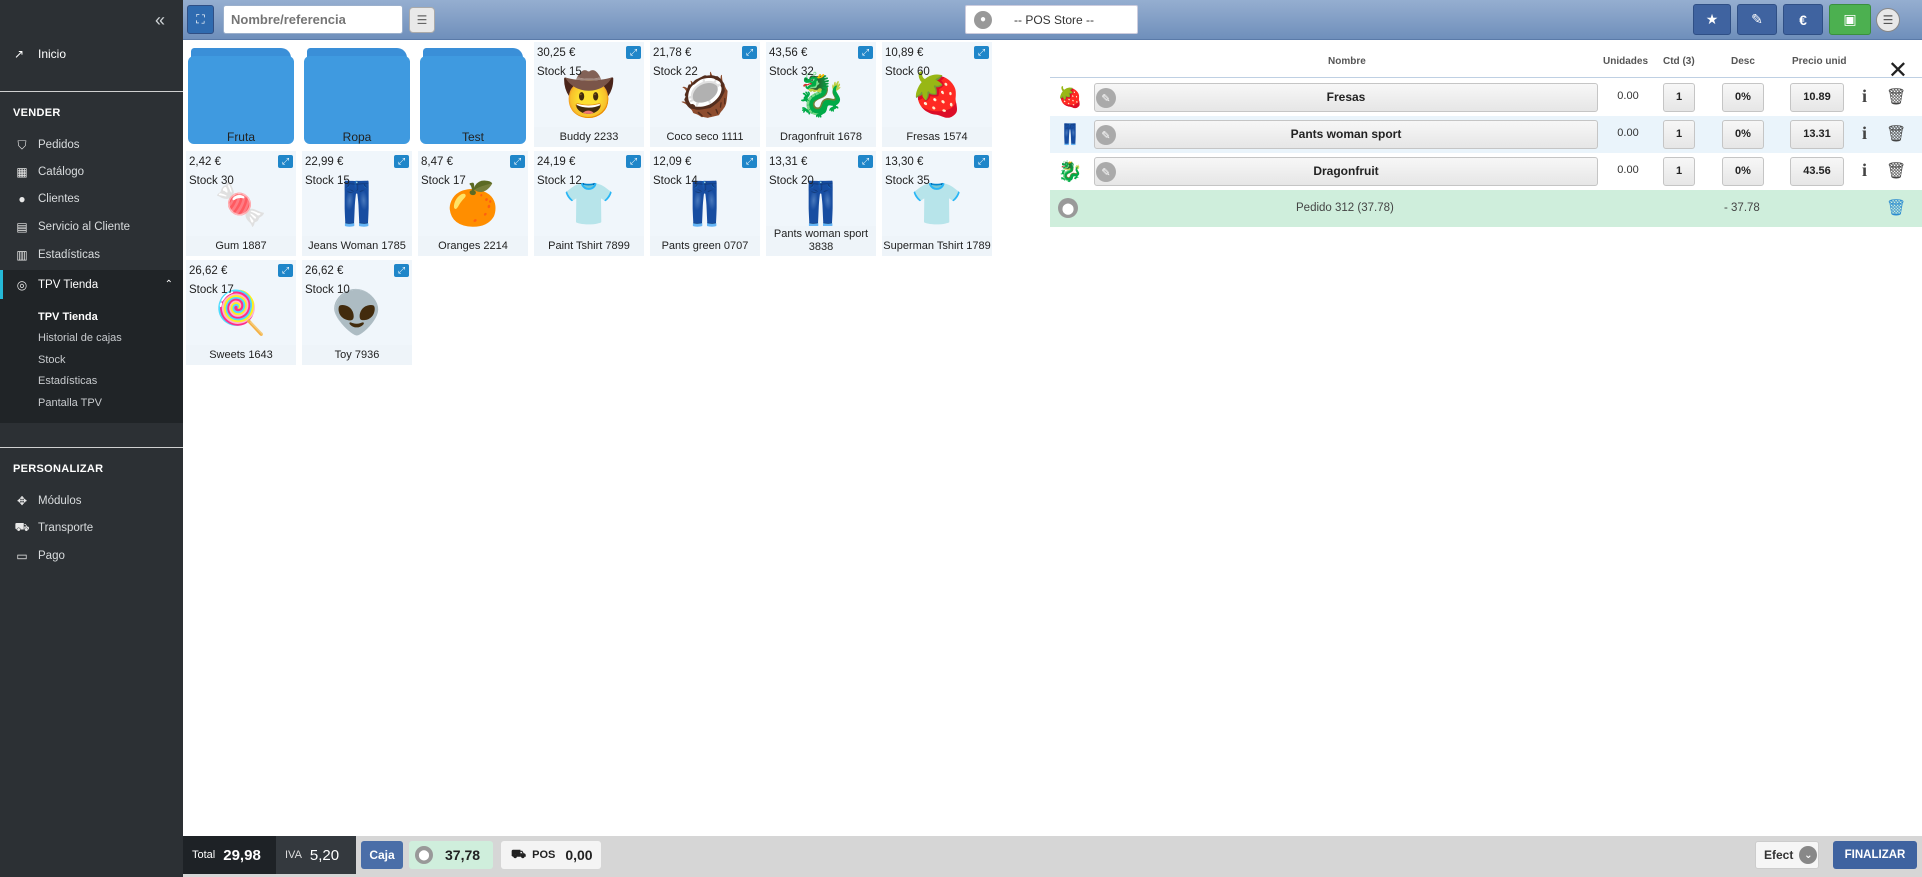  I want to click on sidebar-item-catalog: ▦ Catálogo, so click(91, 172).